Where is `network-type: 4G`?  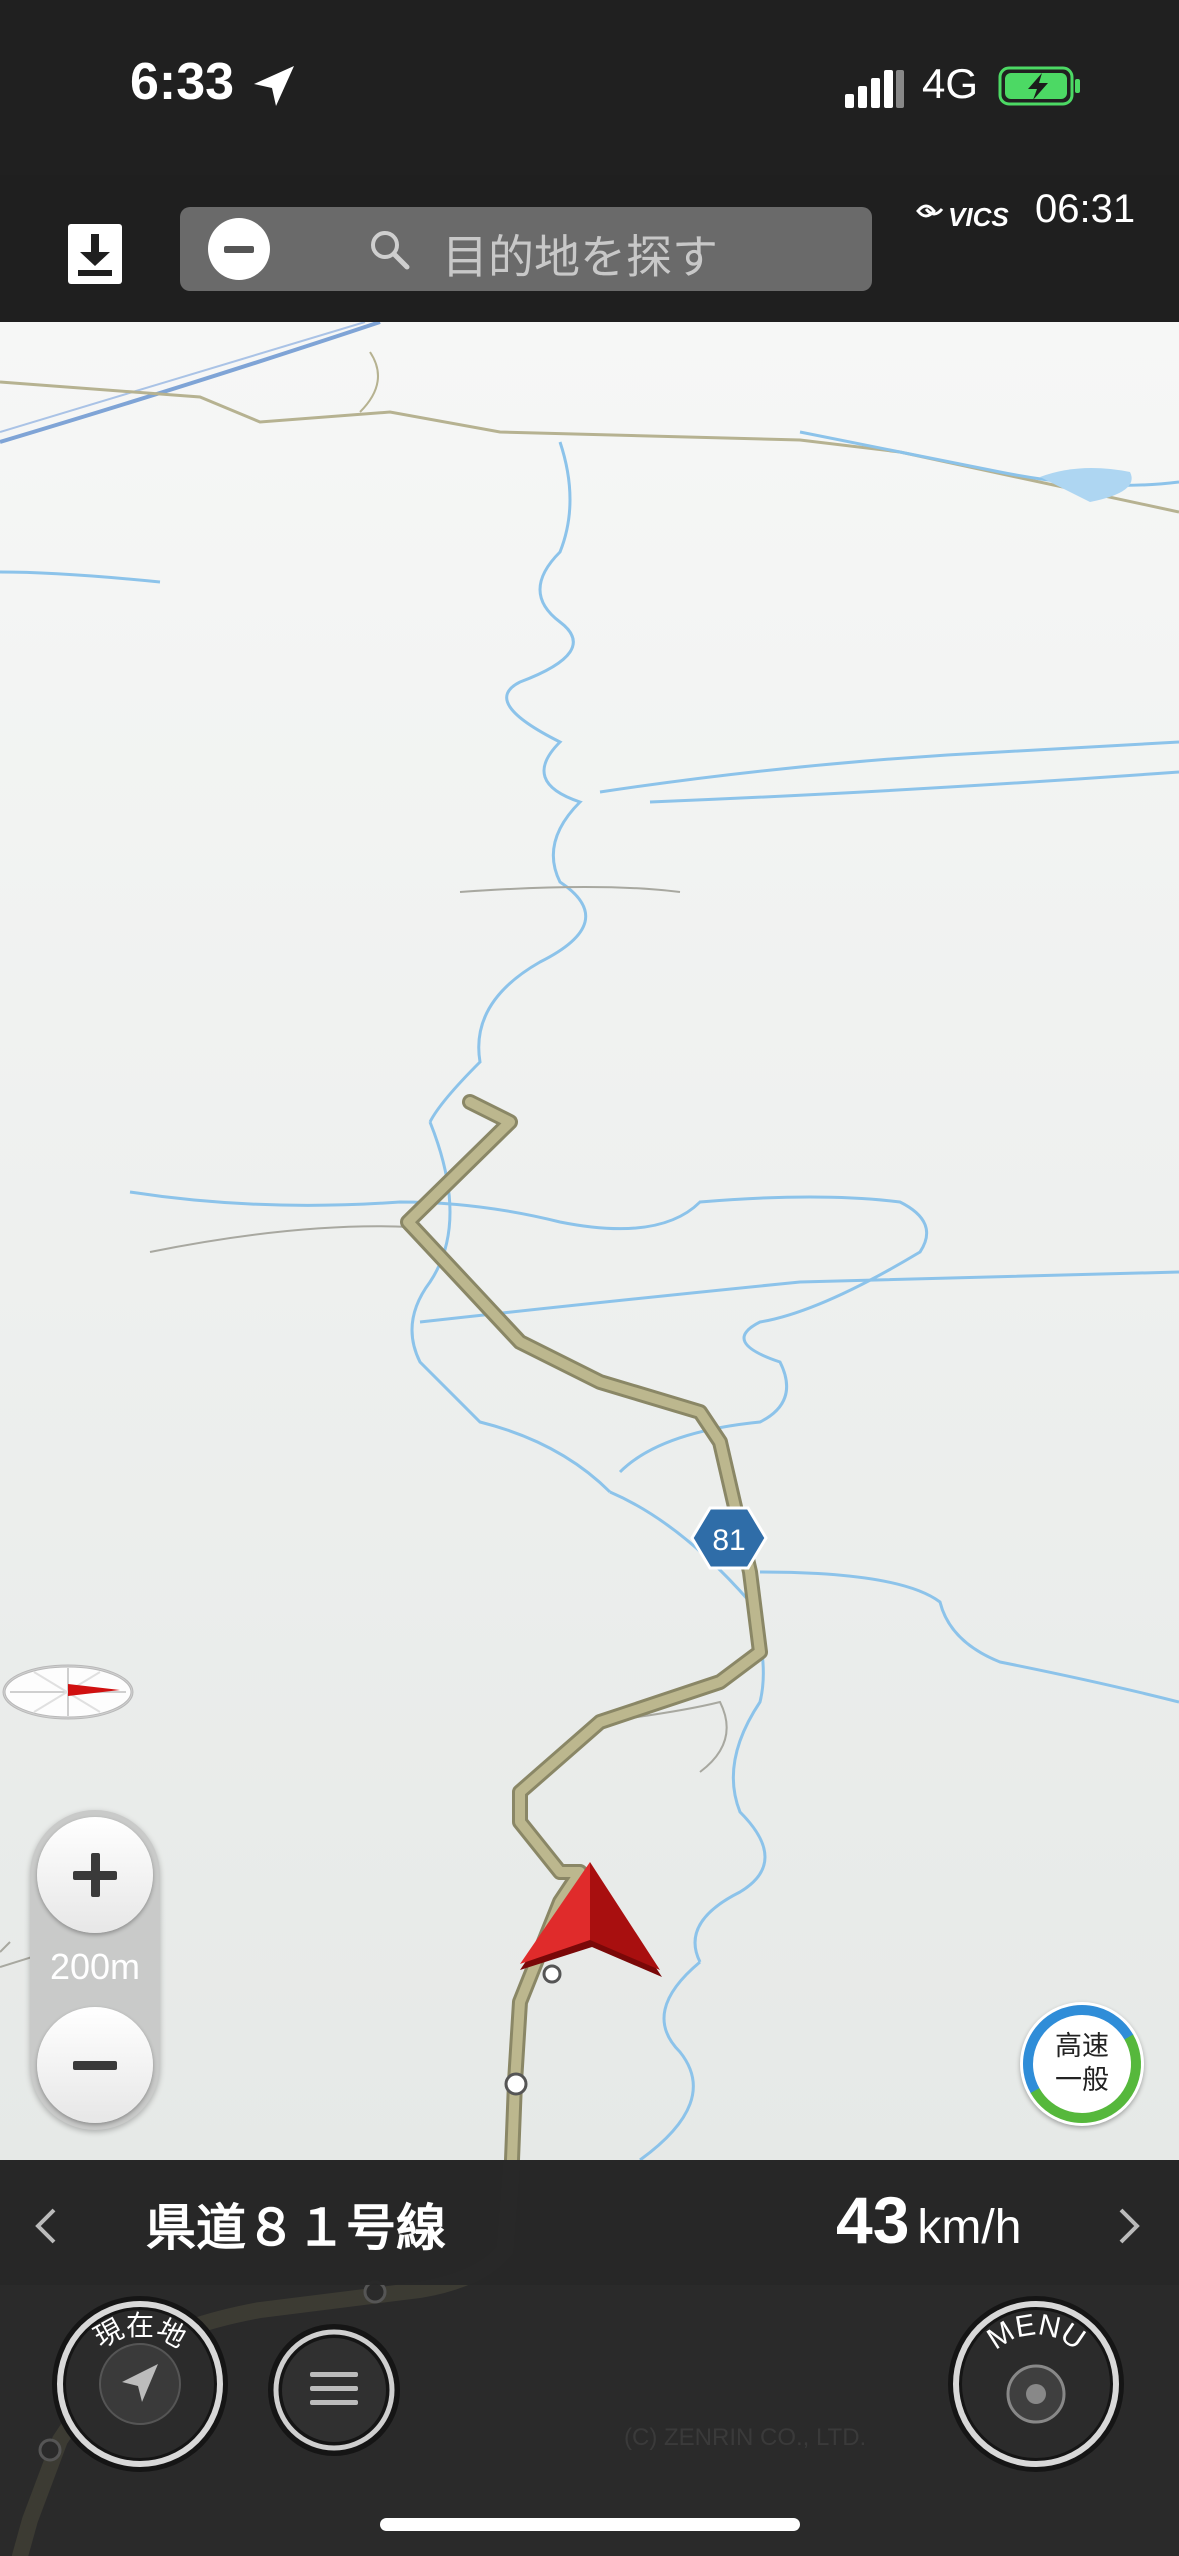
network-type: 4G is located at coordinates (950, 83).